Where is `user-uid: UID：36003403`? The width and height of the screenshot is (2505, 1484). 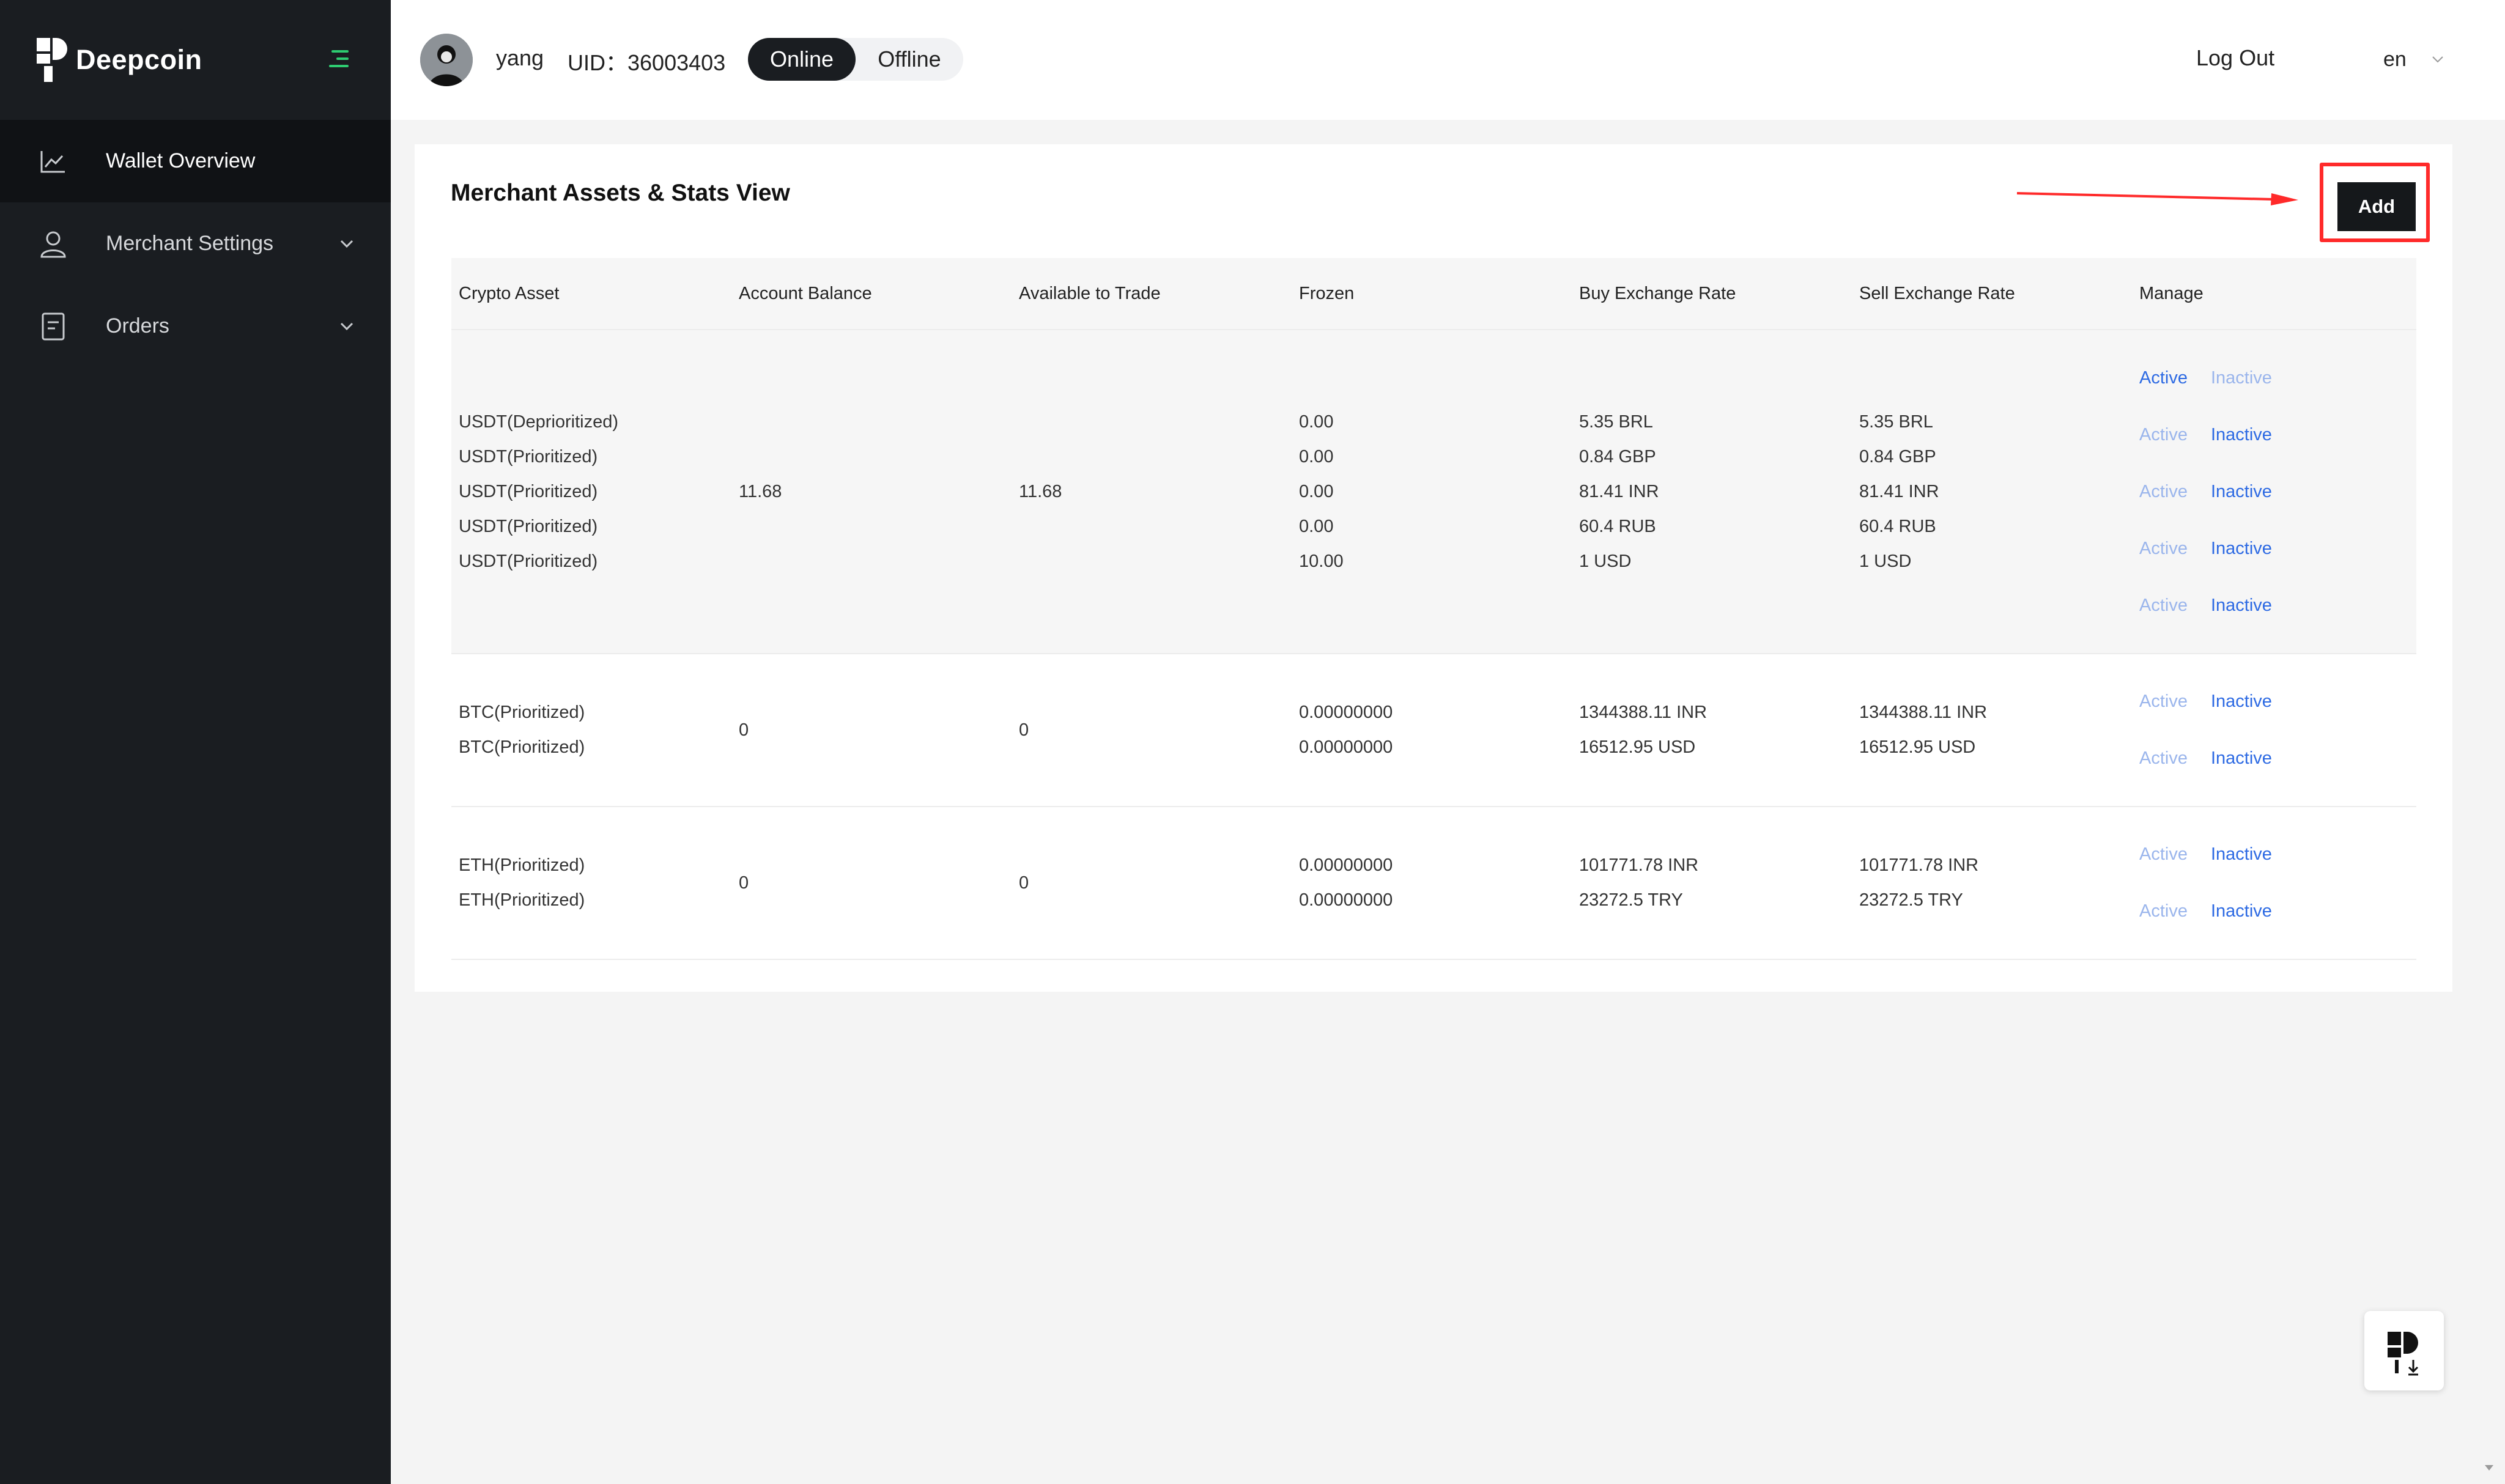
user-uid: UID：36003403 is located at coordinates (647, 62).